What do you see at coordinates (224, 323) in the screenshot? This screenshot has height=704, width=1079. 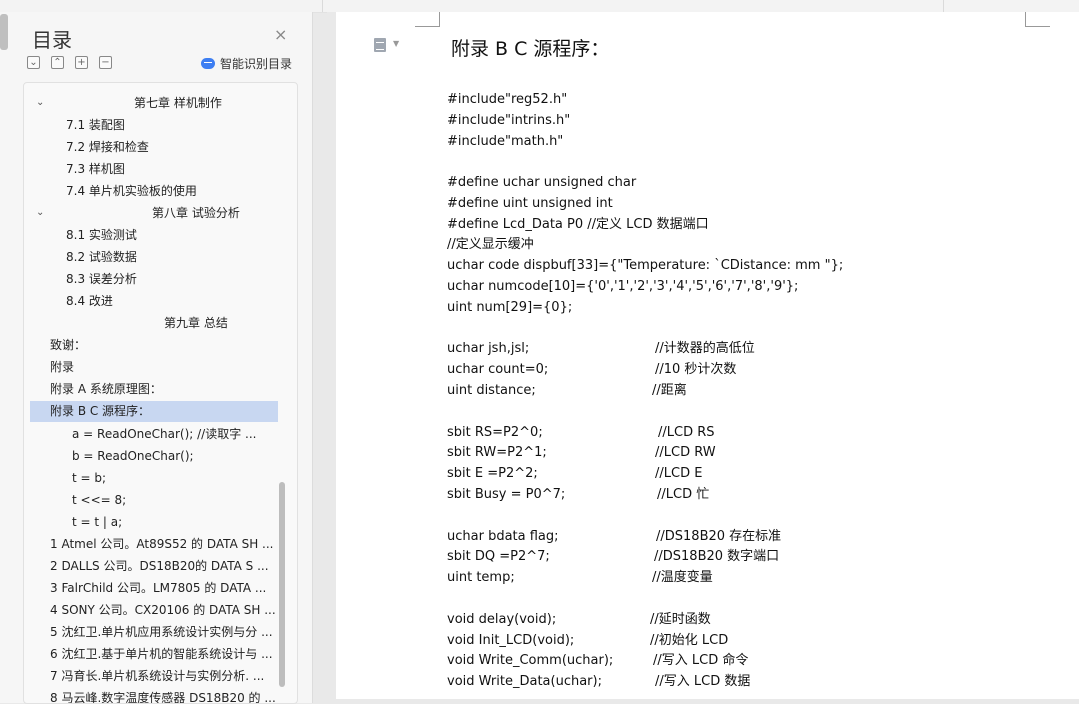 I see `toc-chapter-9: 第九章 总结` at bounding box center [224, 323].